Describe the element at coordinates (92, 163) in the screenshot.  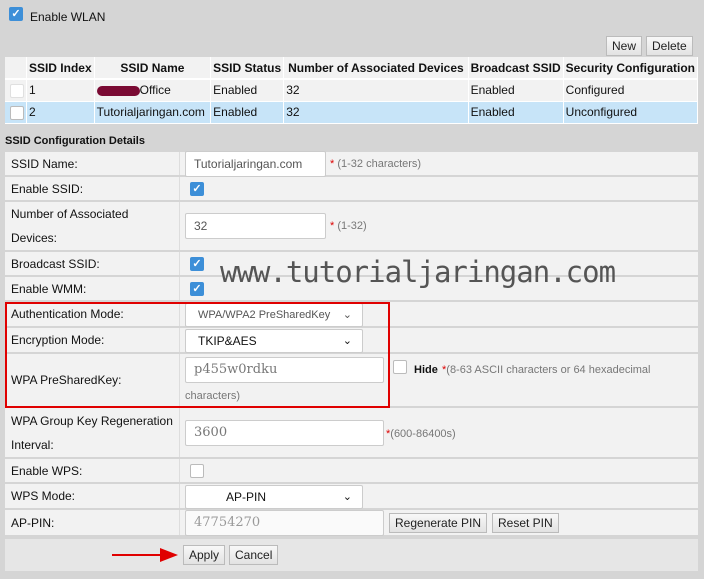
I see `ssid-name-label: SSID Name:` at that location.